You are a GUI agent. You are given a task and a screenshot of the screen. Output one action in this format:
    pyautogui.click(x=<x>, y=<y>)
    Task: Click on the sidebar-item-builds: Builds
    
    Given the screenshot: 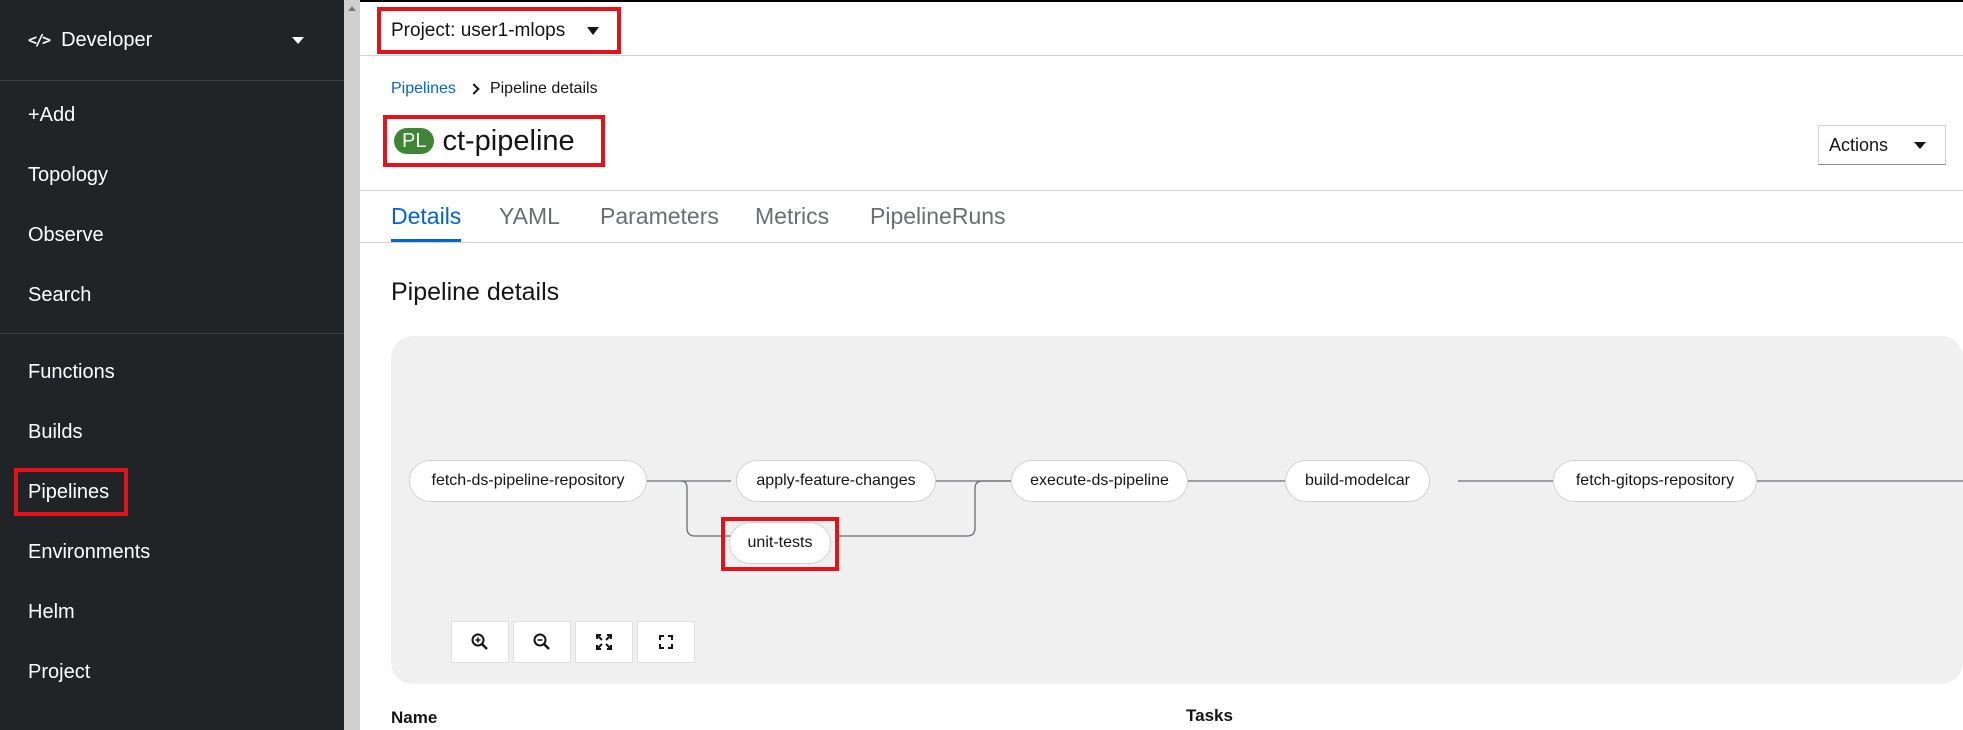 What is the action you would take?
    pyautogui.click(x=172, y=432)
    